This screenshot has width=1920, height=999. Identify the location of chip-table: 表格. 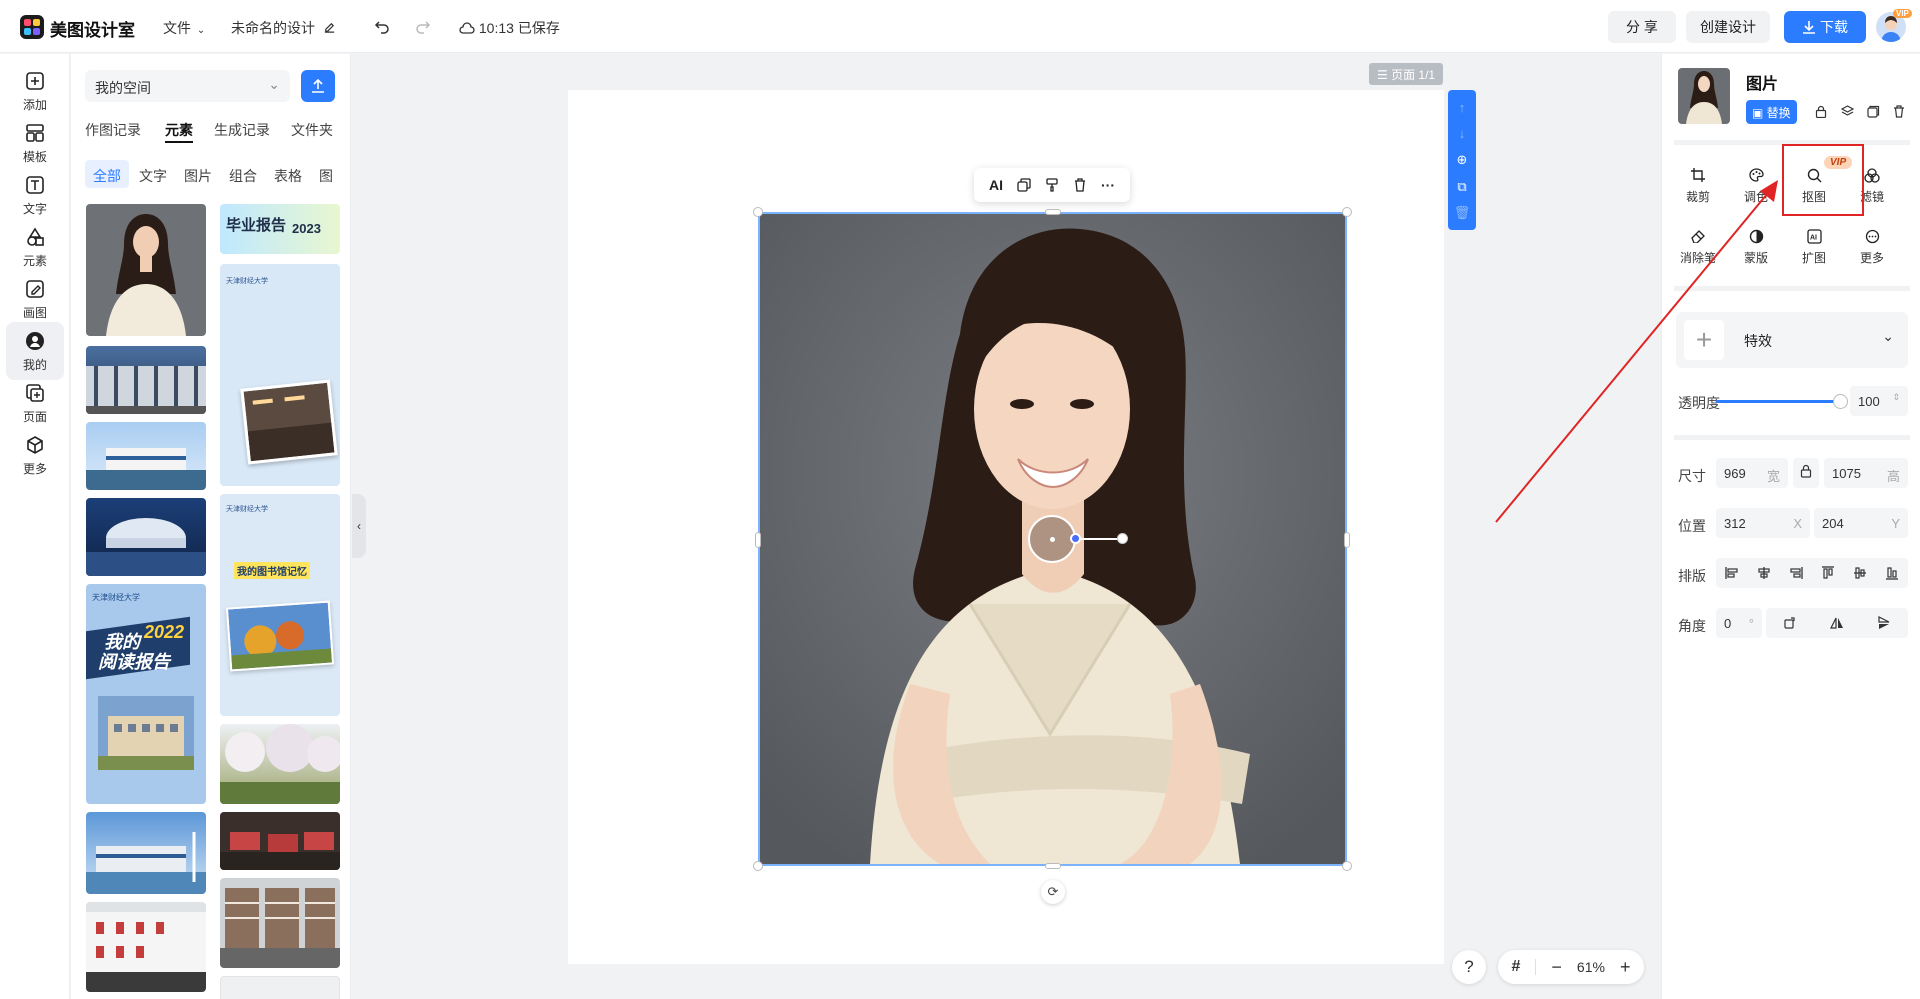
(288, 174).